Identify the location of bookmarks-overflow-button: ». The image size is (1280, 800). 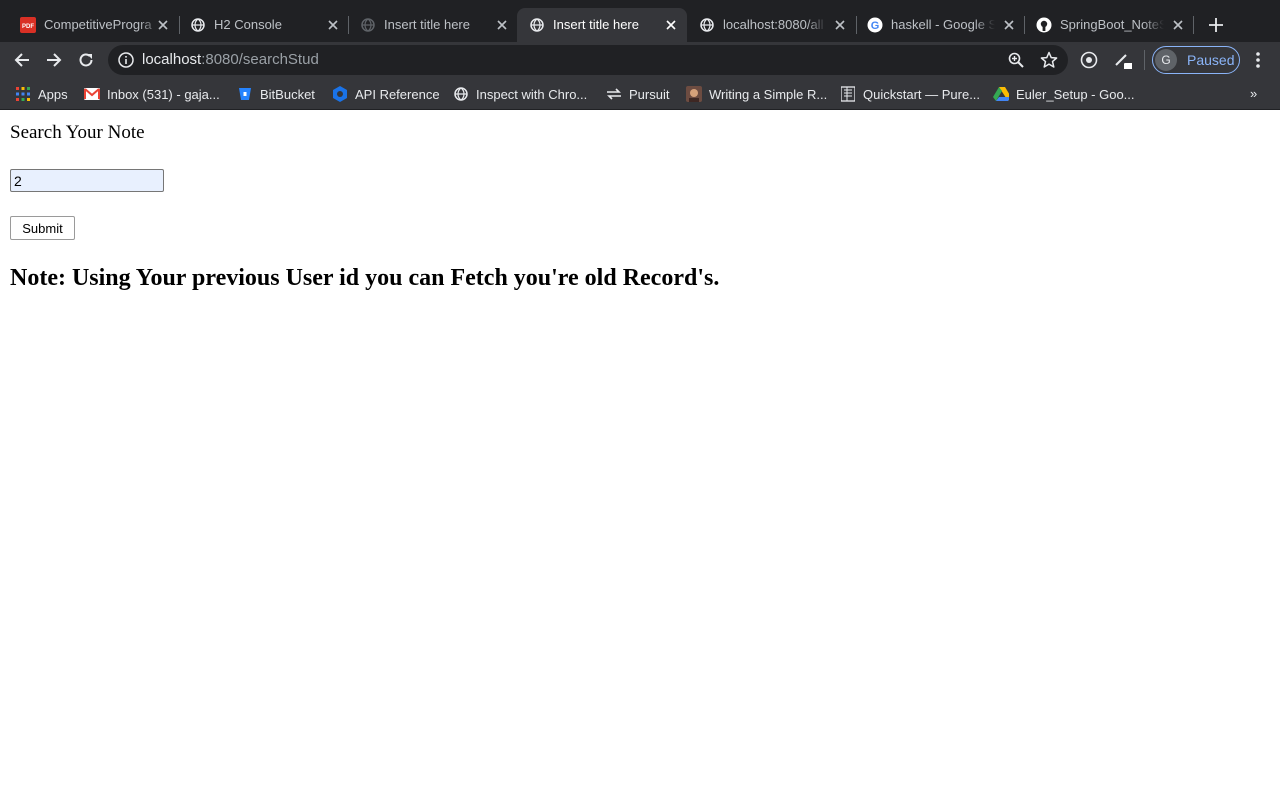
(1253, 93).